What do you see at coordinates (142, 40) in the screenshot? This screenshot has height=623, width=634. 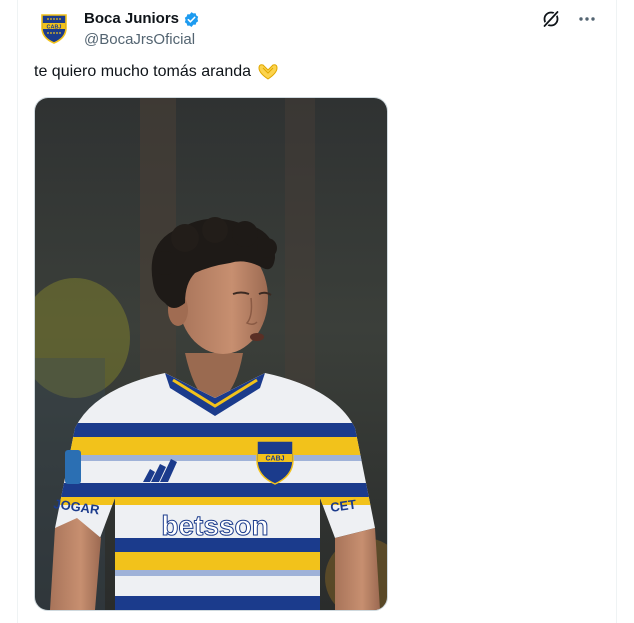 I see `account-handle: @BocaJrsOficial` at bounding box center [142, 40].